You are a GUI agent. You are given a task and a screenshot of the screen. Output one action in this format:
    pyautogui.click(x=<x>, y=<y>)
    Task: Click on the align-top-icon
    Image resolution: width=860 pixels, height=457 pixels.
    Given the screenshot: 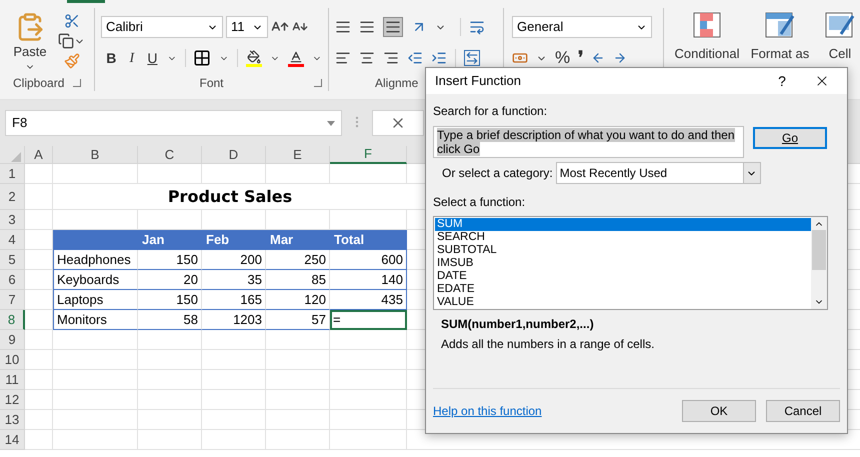 What is the action you would take?
    pyautogui.click(x=343, y=27)
    